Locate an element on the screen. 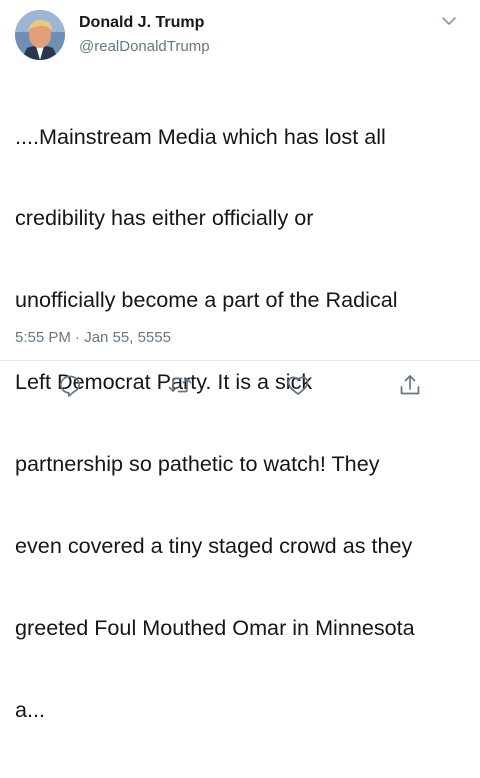  retweet-icon is located at coordinates (180, 385).